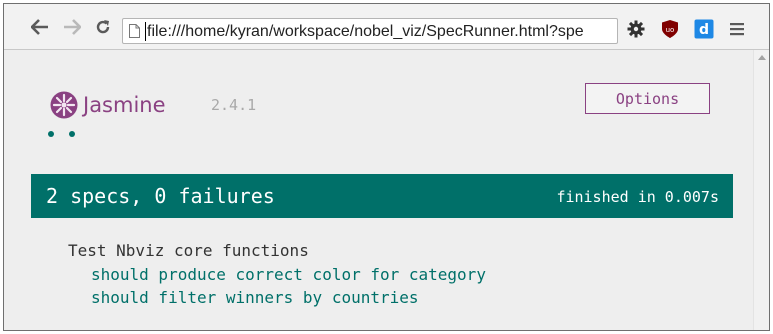  Describe the element at coordinates (134, 31) in the screenshot. I see `page-icon` at that location.